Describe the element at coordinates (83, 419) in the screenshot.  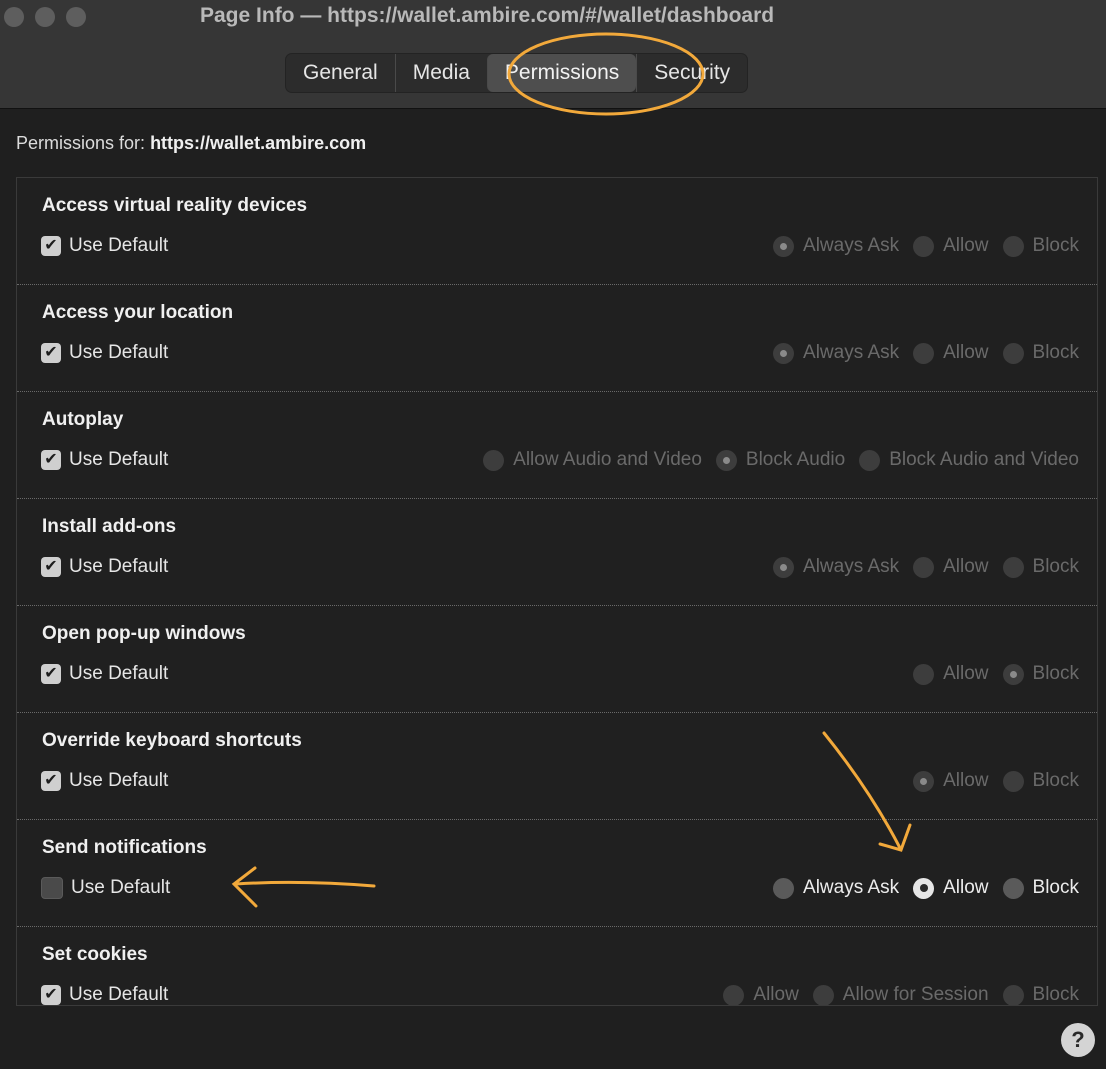
I see `permission-title: Autoplay` at that location.